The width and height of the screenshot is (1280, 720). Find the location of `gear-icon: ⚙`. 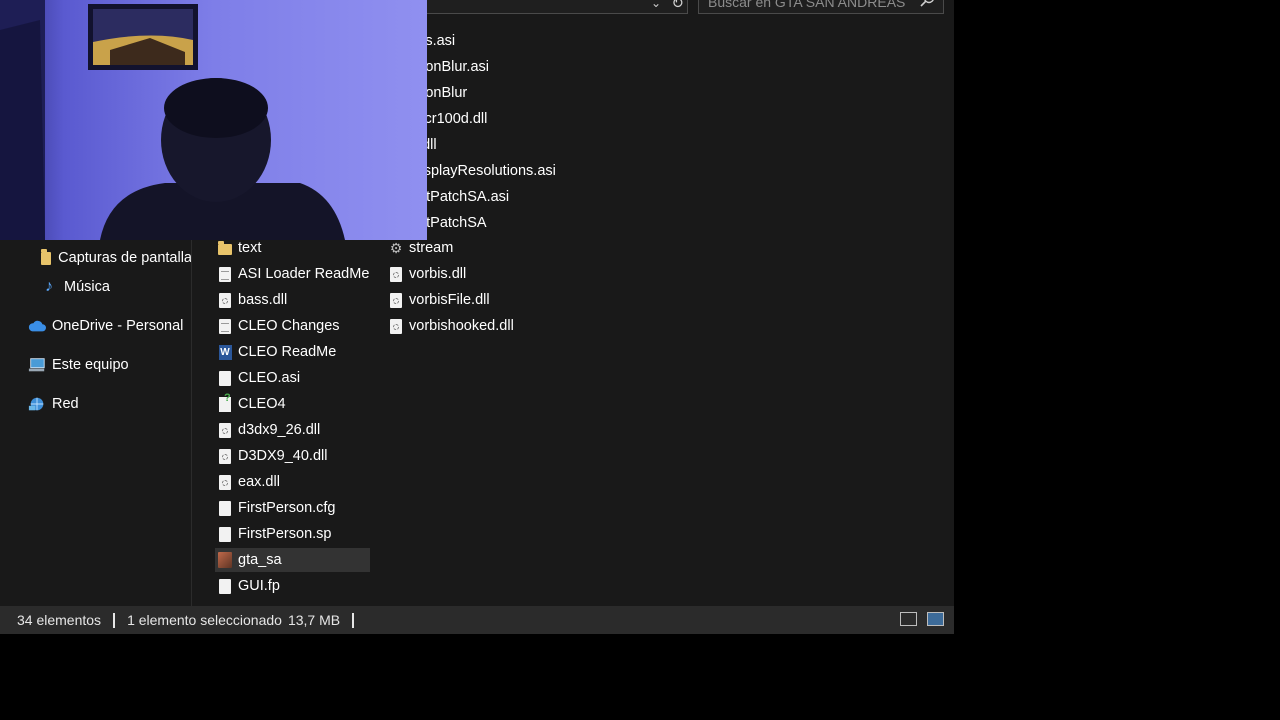

gear-icon: ⚙ is located at coordinates (396, 247).